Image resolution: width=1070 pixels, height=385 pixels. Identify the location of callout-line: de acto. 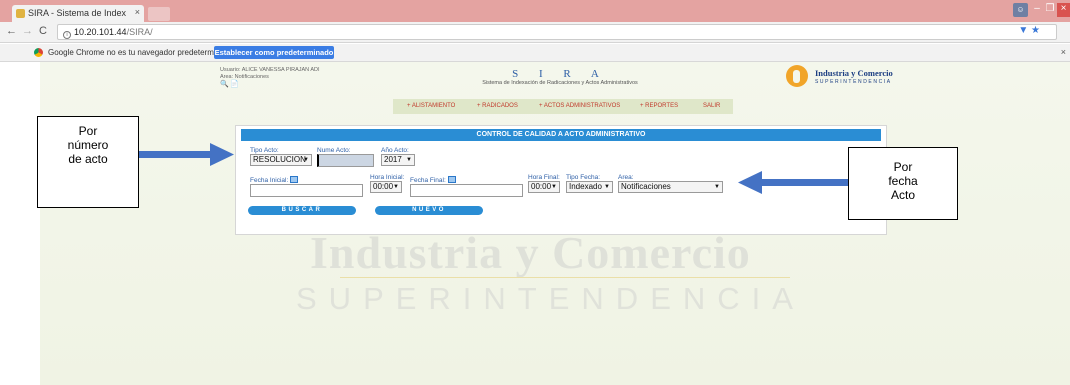
(88, 159).